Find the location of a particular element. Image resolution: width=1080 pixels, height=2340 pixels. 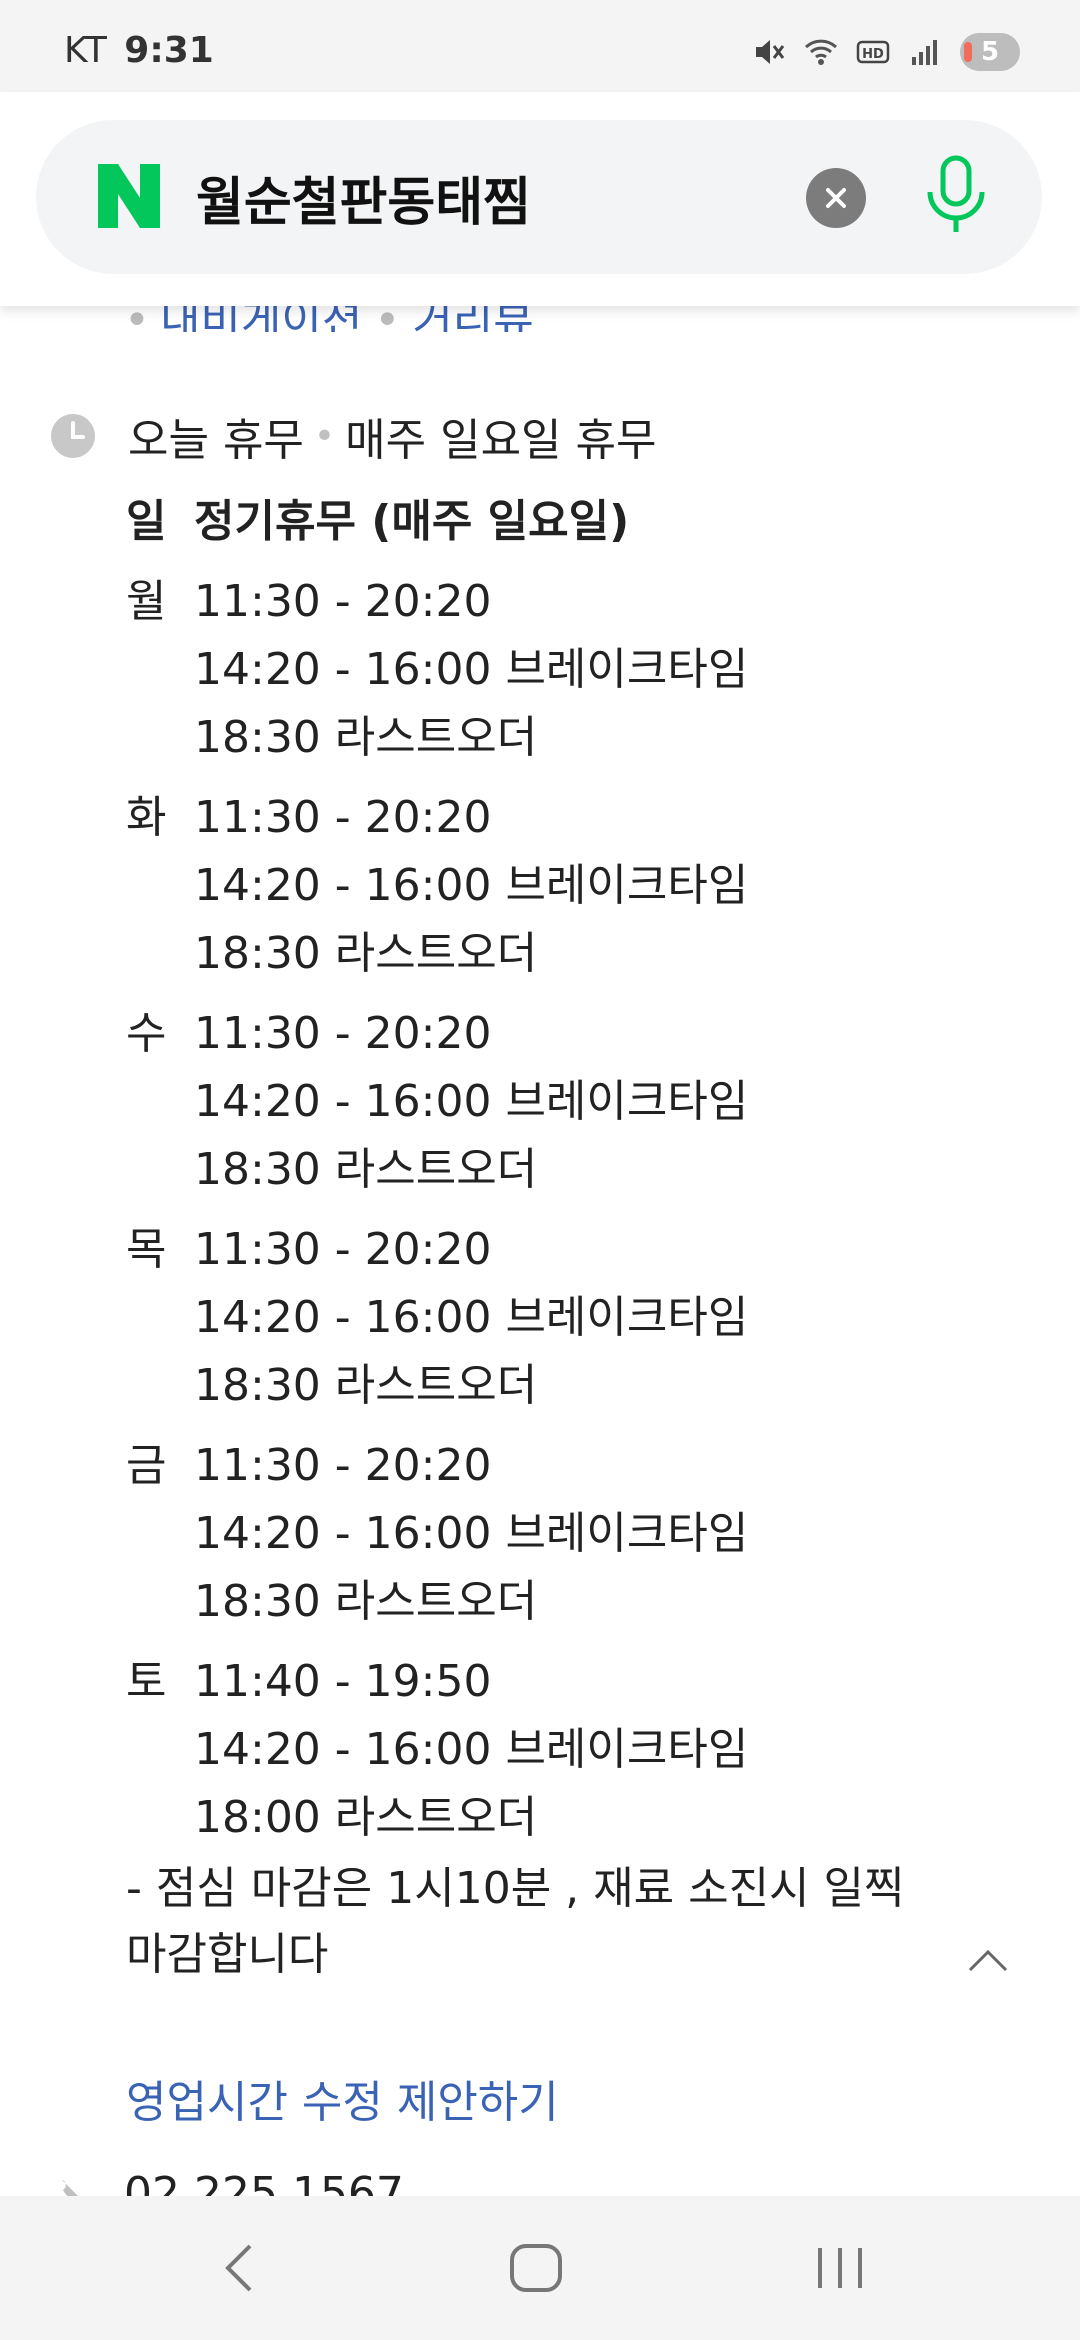

phone-number: 02 225 1567 is located at coordinates (264, 2184).